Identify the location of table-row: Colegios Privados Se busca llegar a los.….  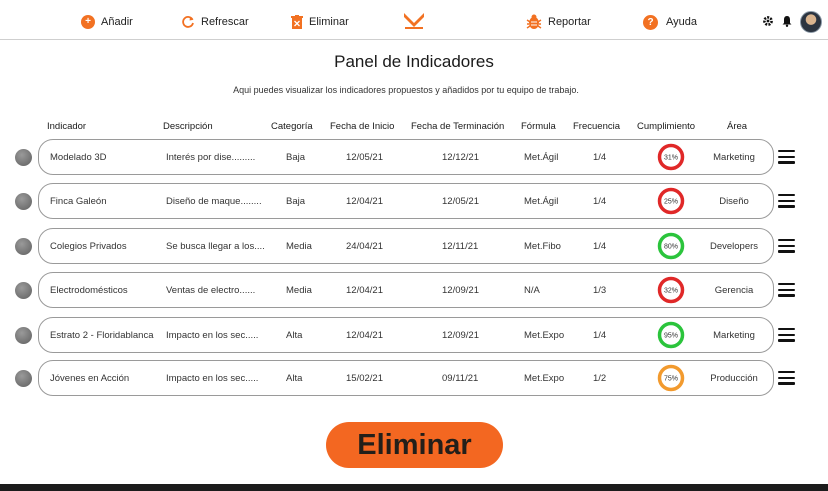
(414, 246).